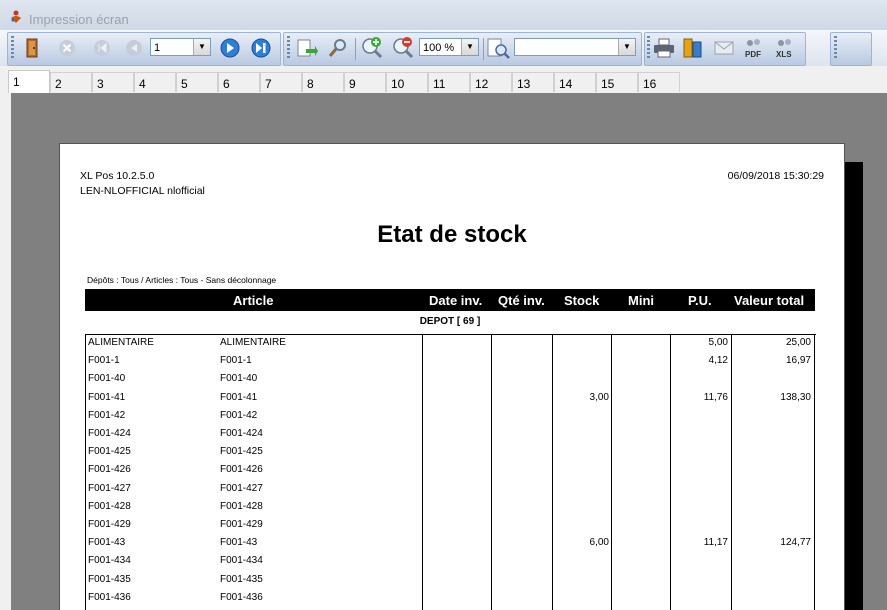 This screenshot has width=887, height=610. I want to click on page-tabs: 1 2 3 4 5 6 7 8 9 10 11 12 13 14 15 16, so click(447, 81).